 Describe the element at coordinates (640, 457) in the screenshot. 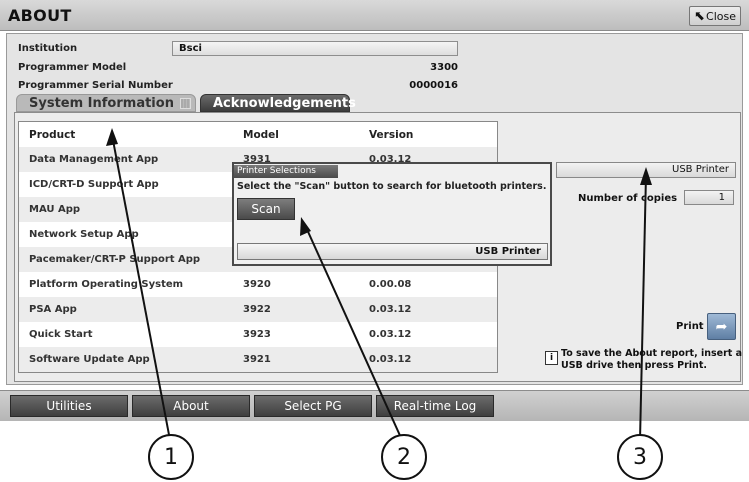

I see `callout-3: 3` at that location.